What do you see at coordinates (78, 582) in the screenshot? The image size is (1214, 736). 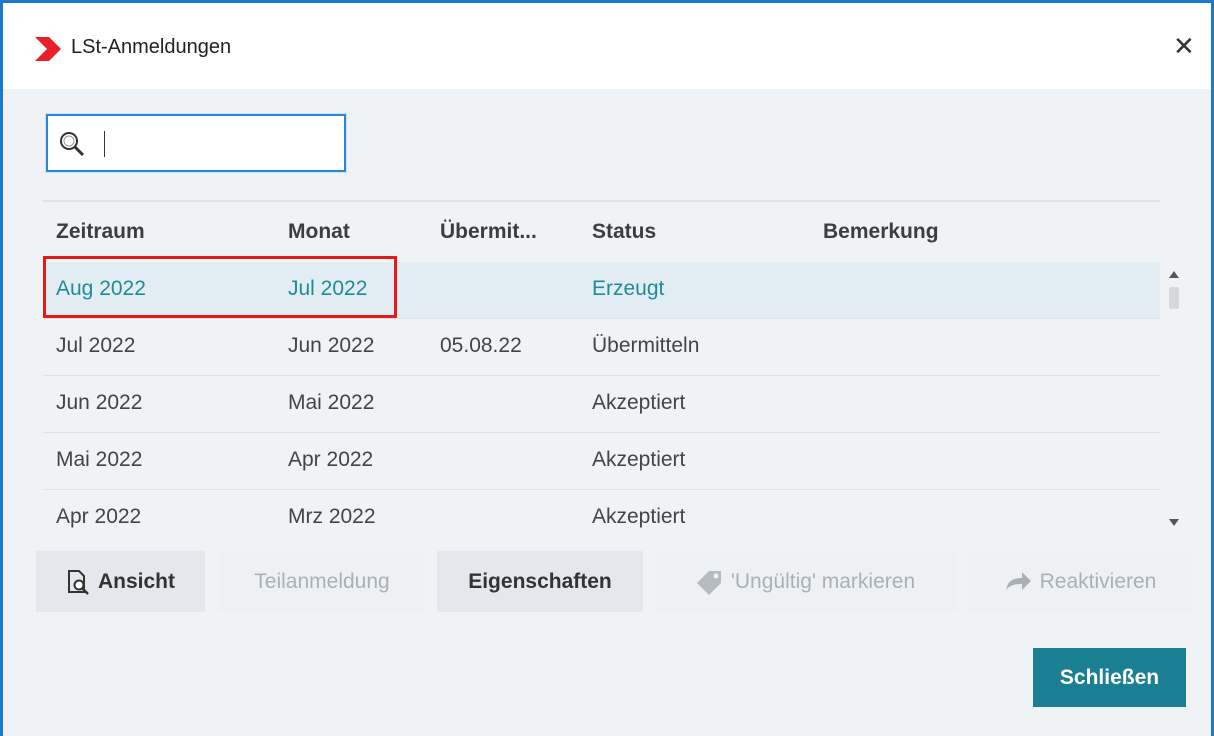 I see `preview-icon` at bounding box center [78, 582].